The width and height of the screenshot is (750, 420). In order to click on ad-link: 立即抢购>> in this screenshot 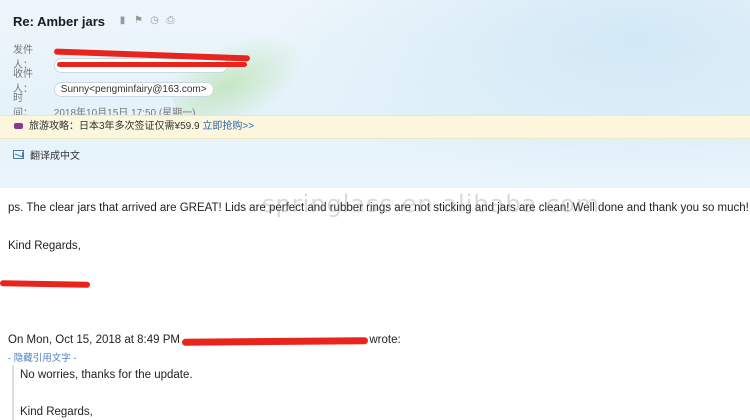, I will do `click(228, 126)`.